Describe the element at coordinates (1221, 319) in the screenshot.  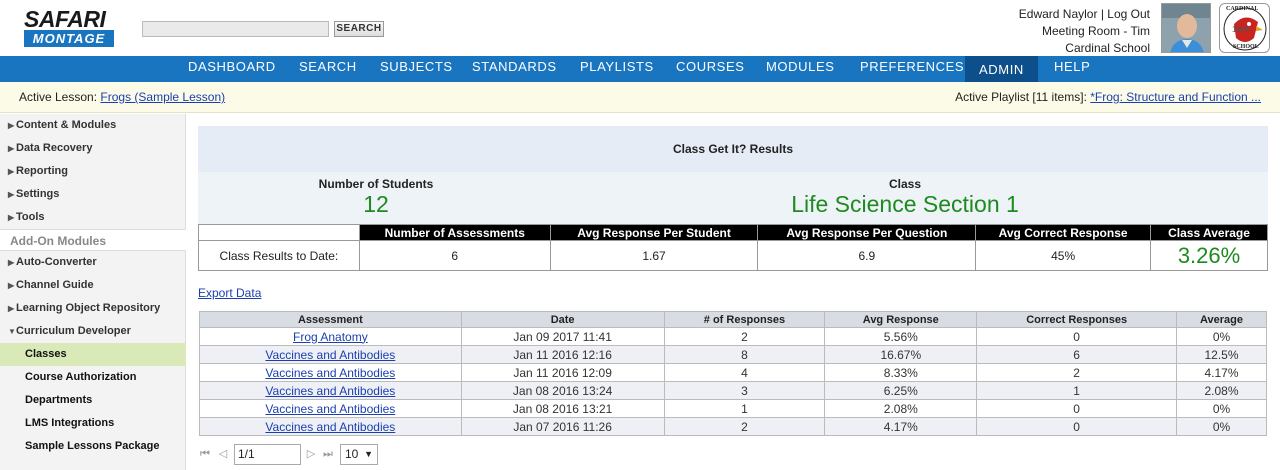
I see `col-header-average: Average` at that location.